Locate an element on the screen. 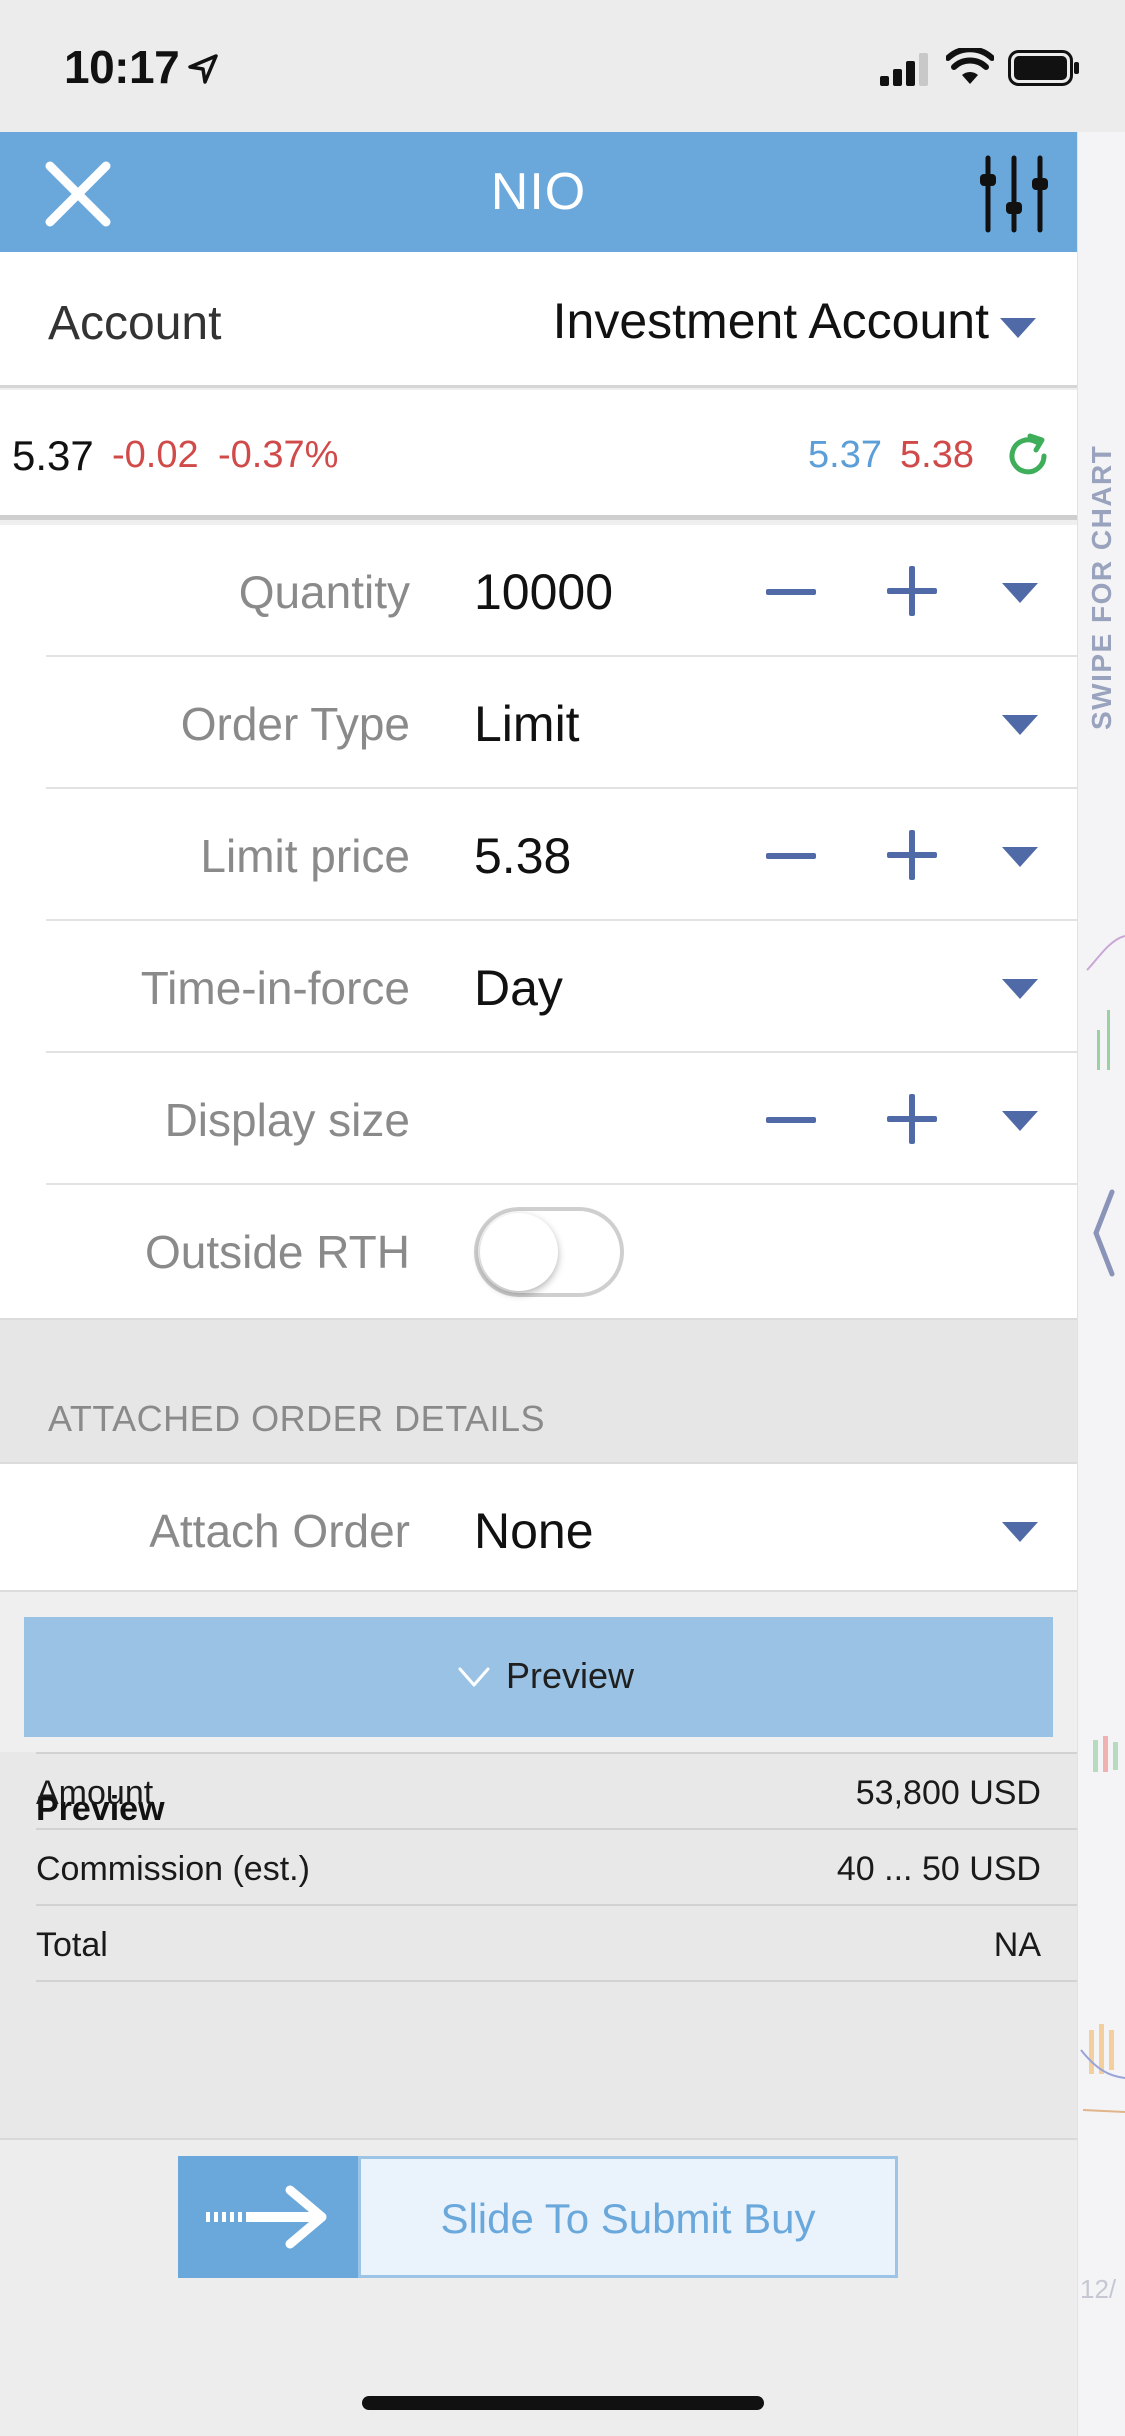 The image size is (1125, 2436). table-row-commission: Commission (est.) 40 ... 50 USD is located at coordinates (538, 1866).